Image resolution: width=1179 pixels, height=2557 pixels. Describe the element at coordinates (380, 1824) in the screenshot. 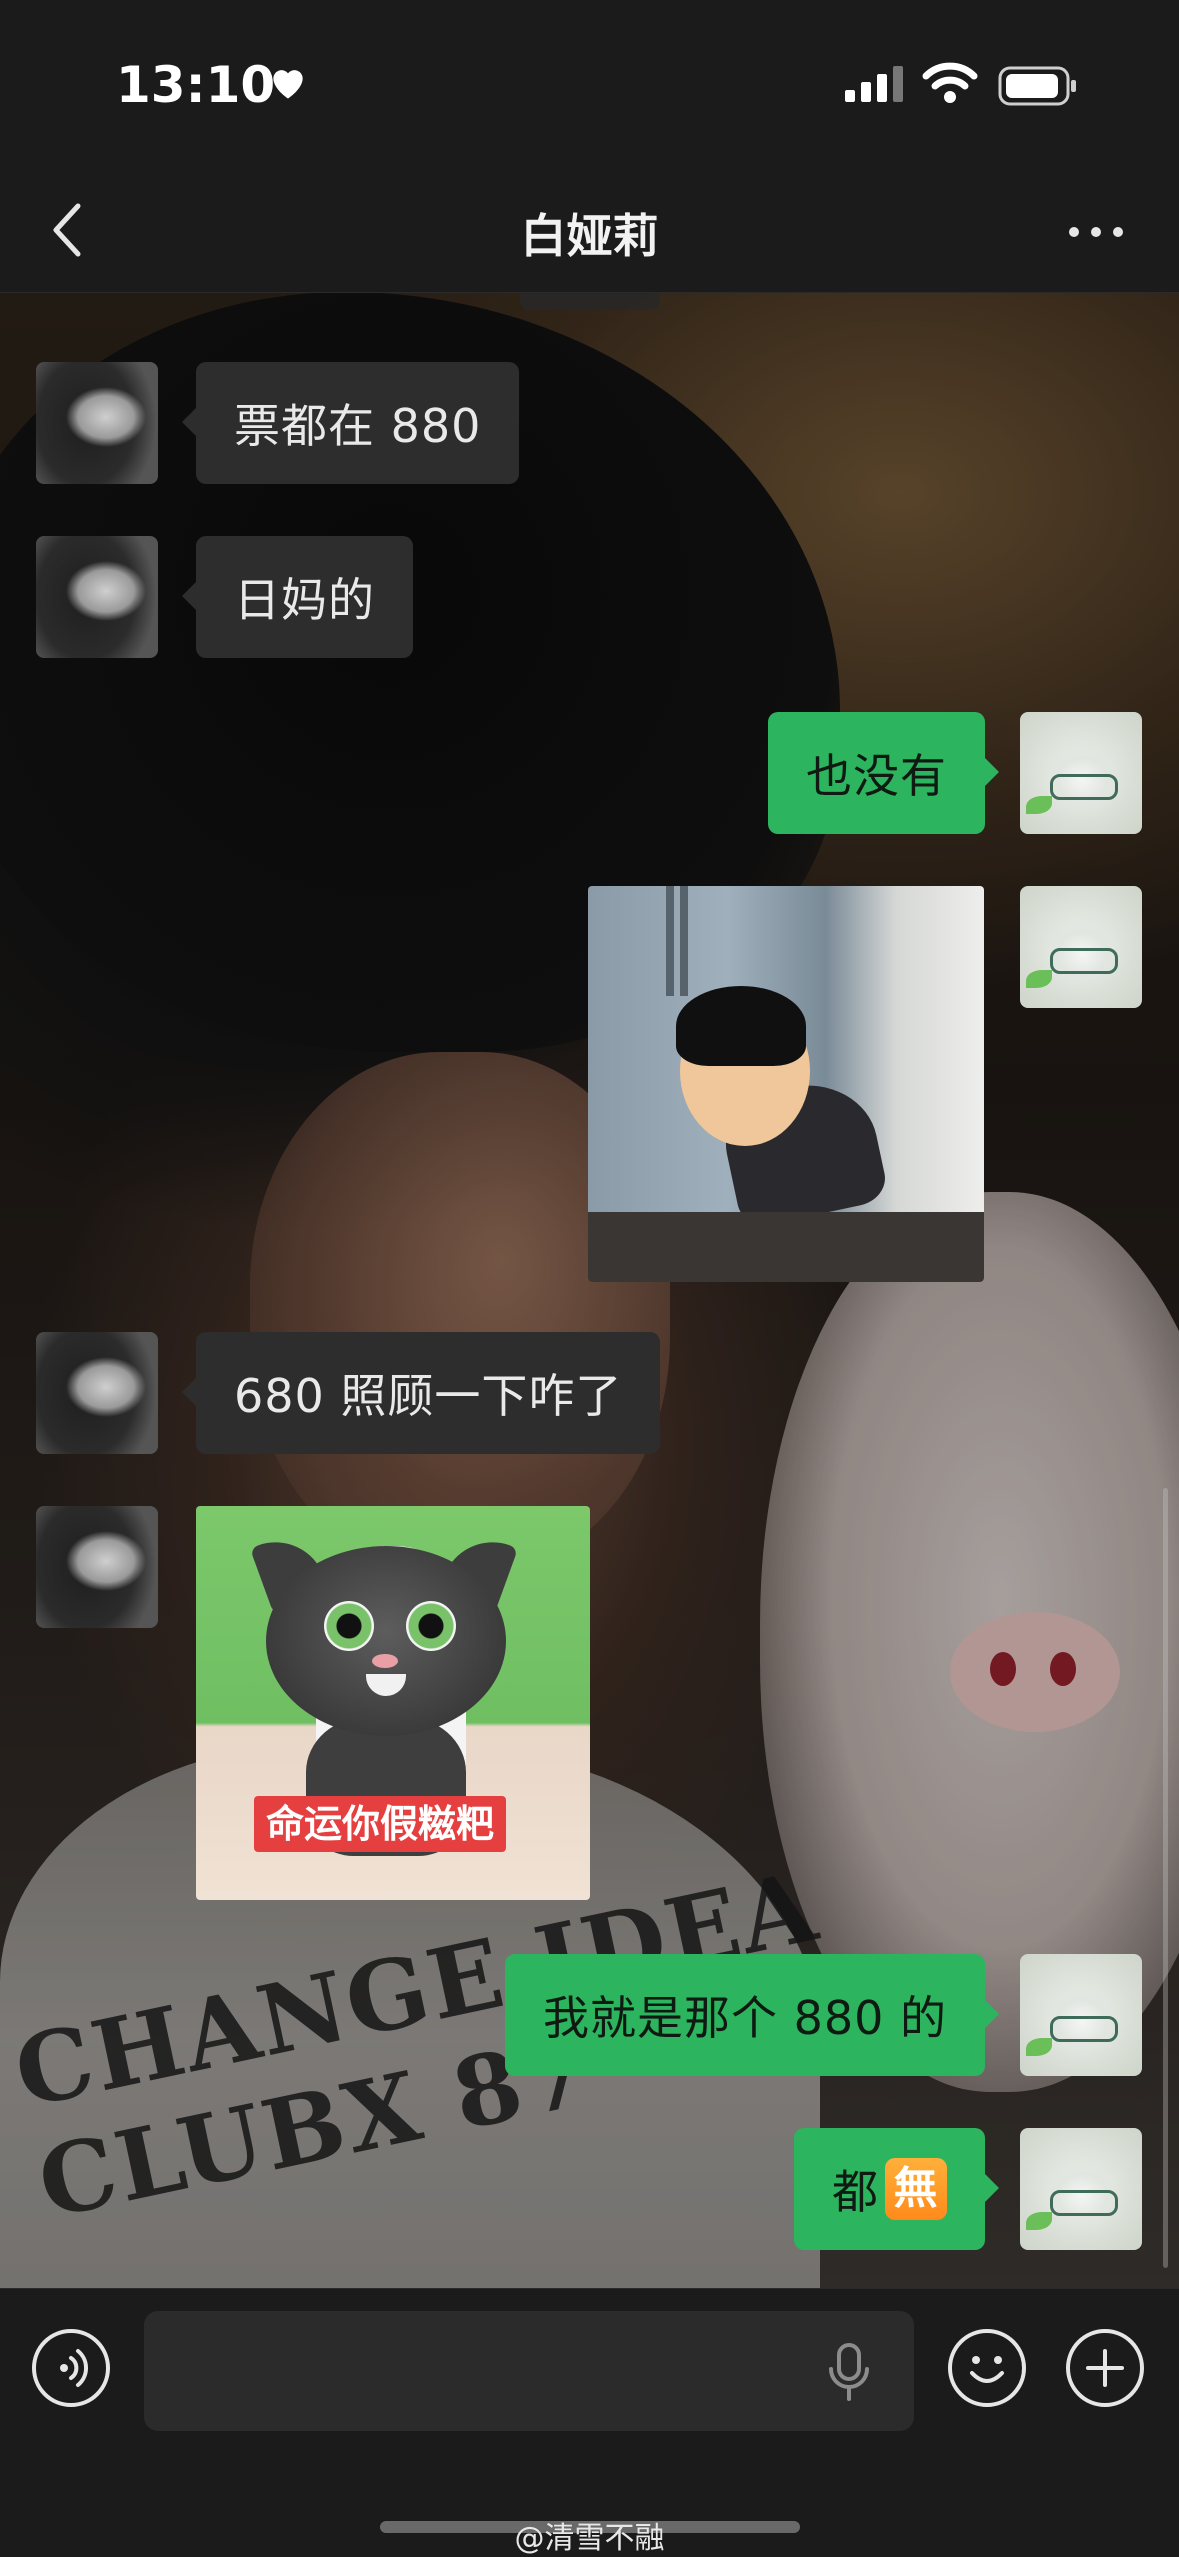

I see `sticker-caption: 命运你假糍粑` at that location.